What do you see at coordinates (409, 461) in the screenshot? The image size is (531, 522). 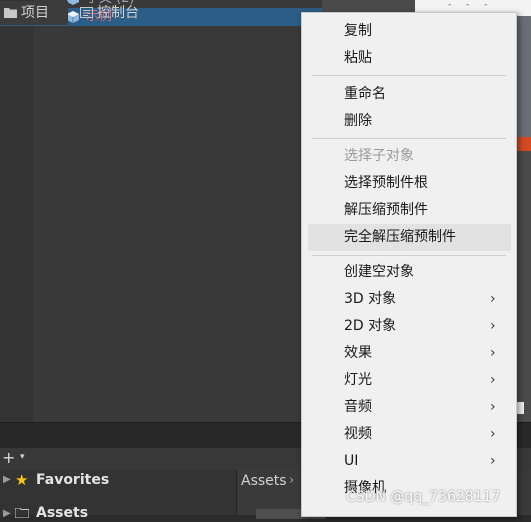 I see `menu-item-ui: UI ›` at bounding box center [409, 461].